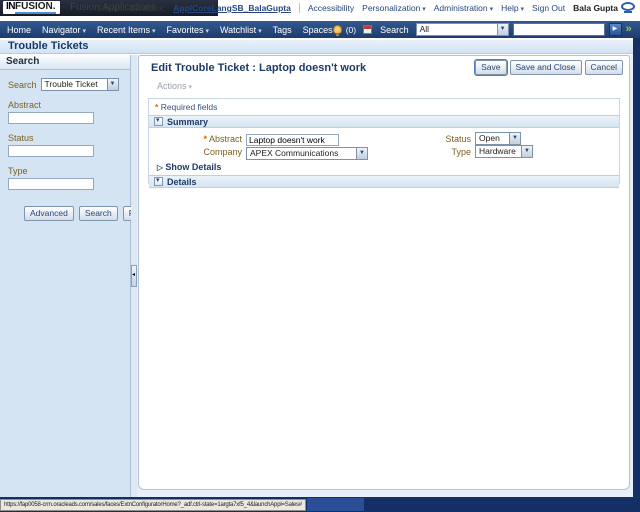  I want to click on session-sandbox-link: ApplCoreLangSB_BalaGupta, so click(232, 8).